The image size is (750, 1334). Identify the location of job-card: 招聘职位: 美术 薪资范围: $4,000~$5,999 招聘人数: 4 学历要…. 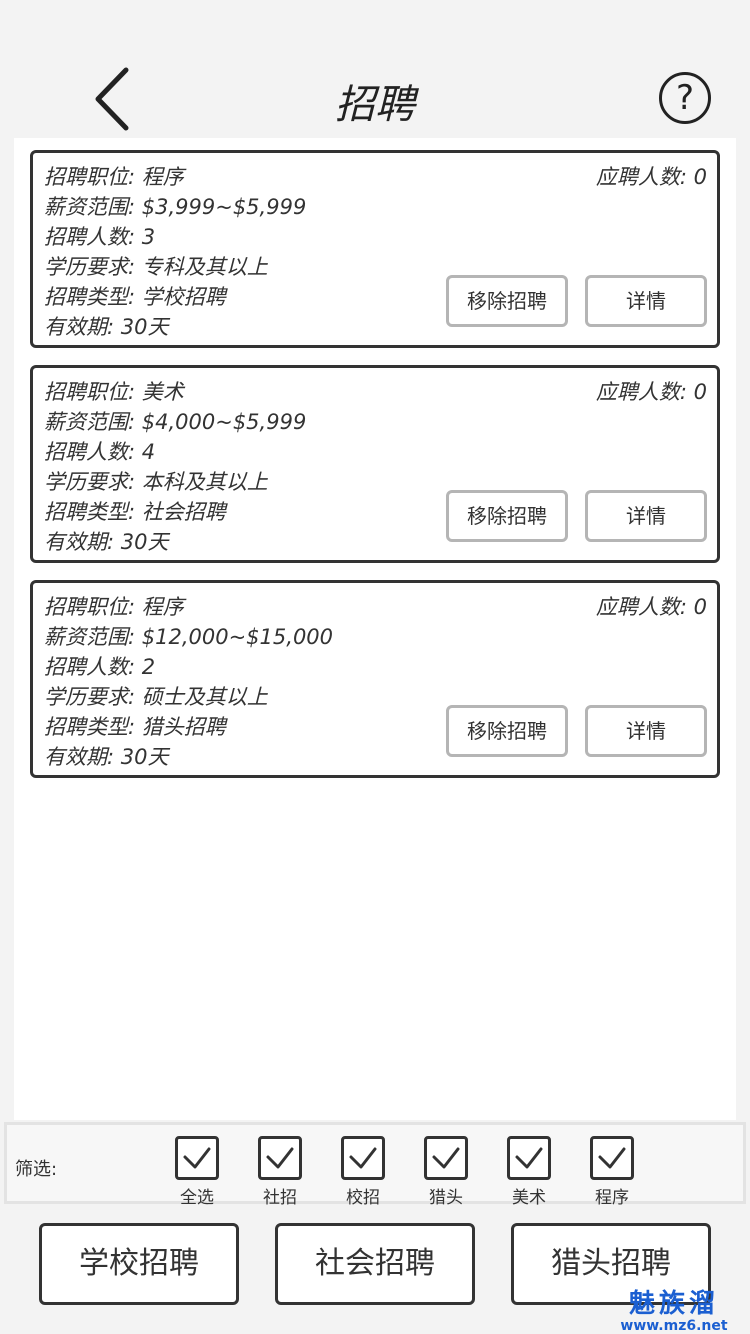
(375, 464).